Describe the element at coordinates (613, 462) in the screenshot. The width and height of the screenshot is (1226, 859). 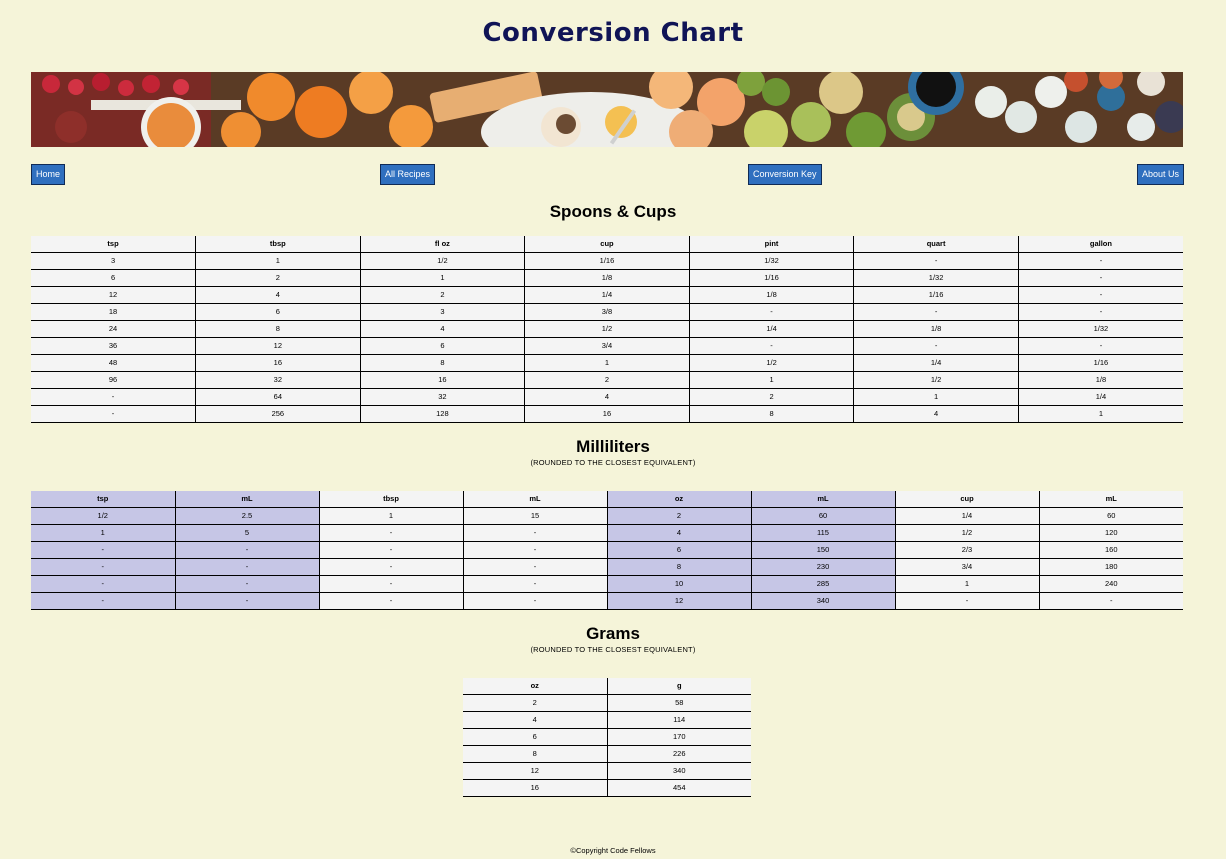
I see `milliliters-subtitle: (ROUNDED TO THE CLOSEST EQUIVALENT)` at that location.